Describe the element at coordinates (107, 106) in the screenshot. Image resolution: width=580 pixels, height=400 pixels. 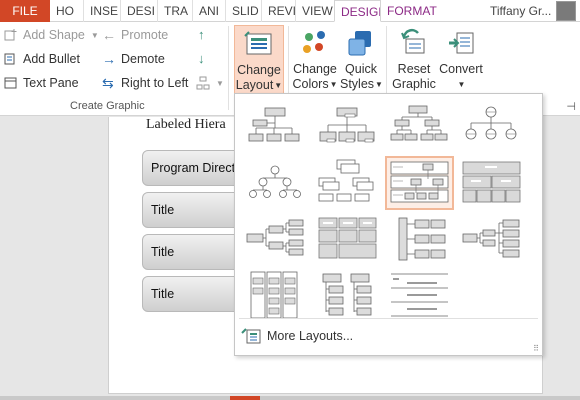
I see `group-label-create-graphic: Create Graphic` at that location.